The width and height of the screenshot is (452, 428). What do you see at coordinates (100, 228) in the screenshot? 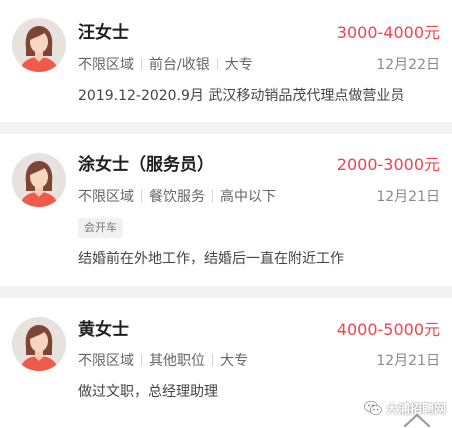
I see `skill-tag: 会开车` at bounding box center [100, 228].